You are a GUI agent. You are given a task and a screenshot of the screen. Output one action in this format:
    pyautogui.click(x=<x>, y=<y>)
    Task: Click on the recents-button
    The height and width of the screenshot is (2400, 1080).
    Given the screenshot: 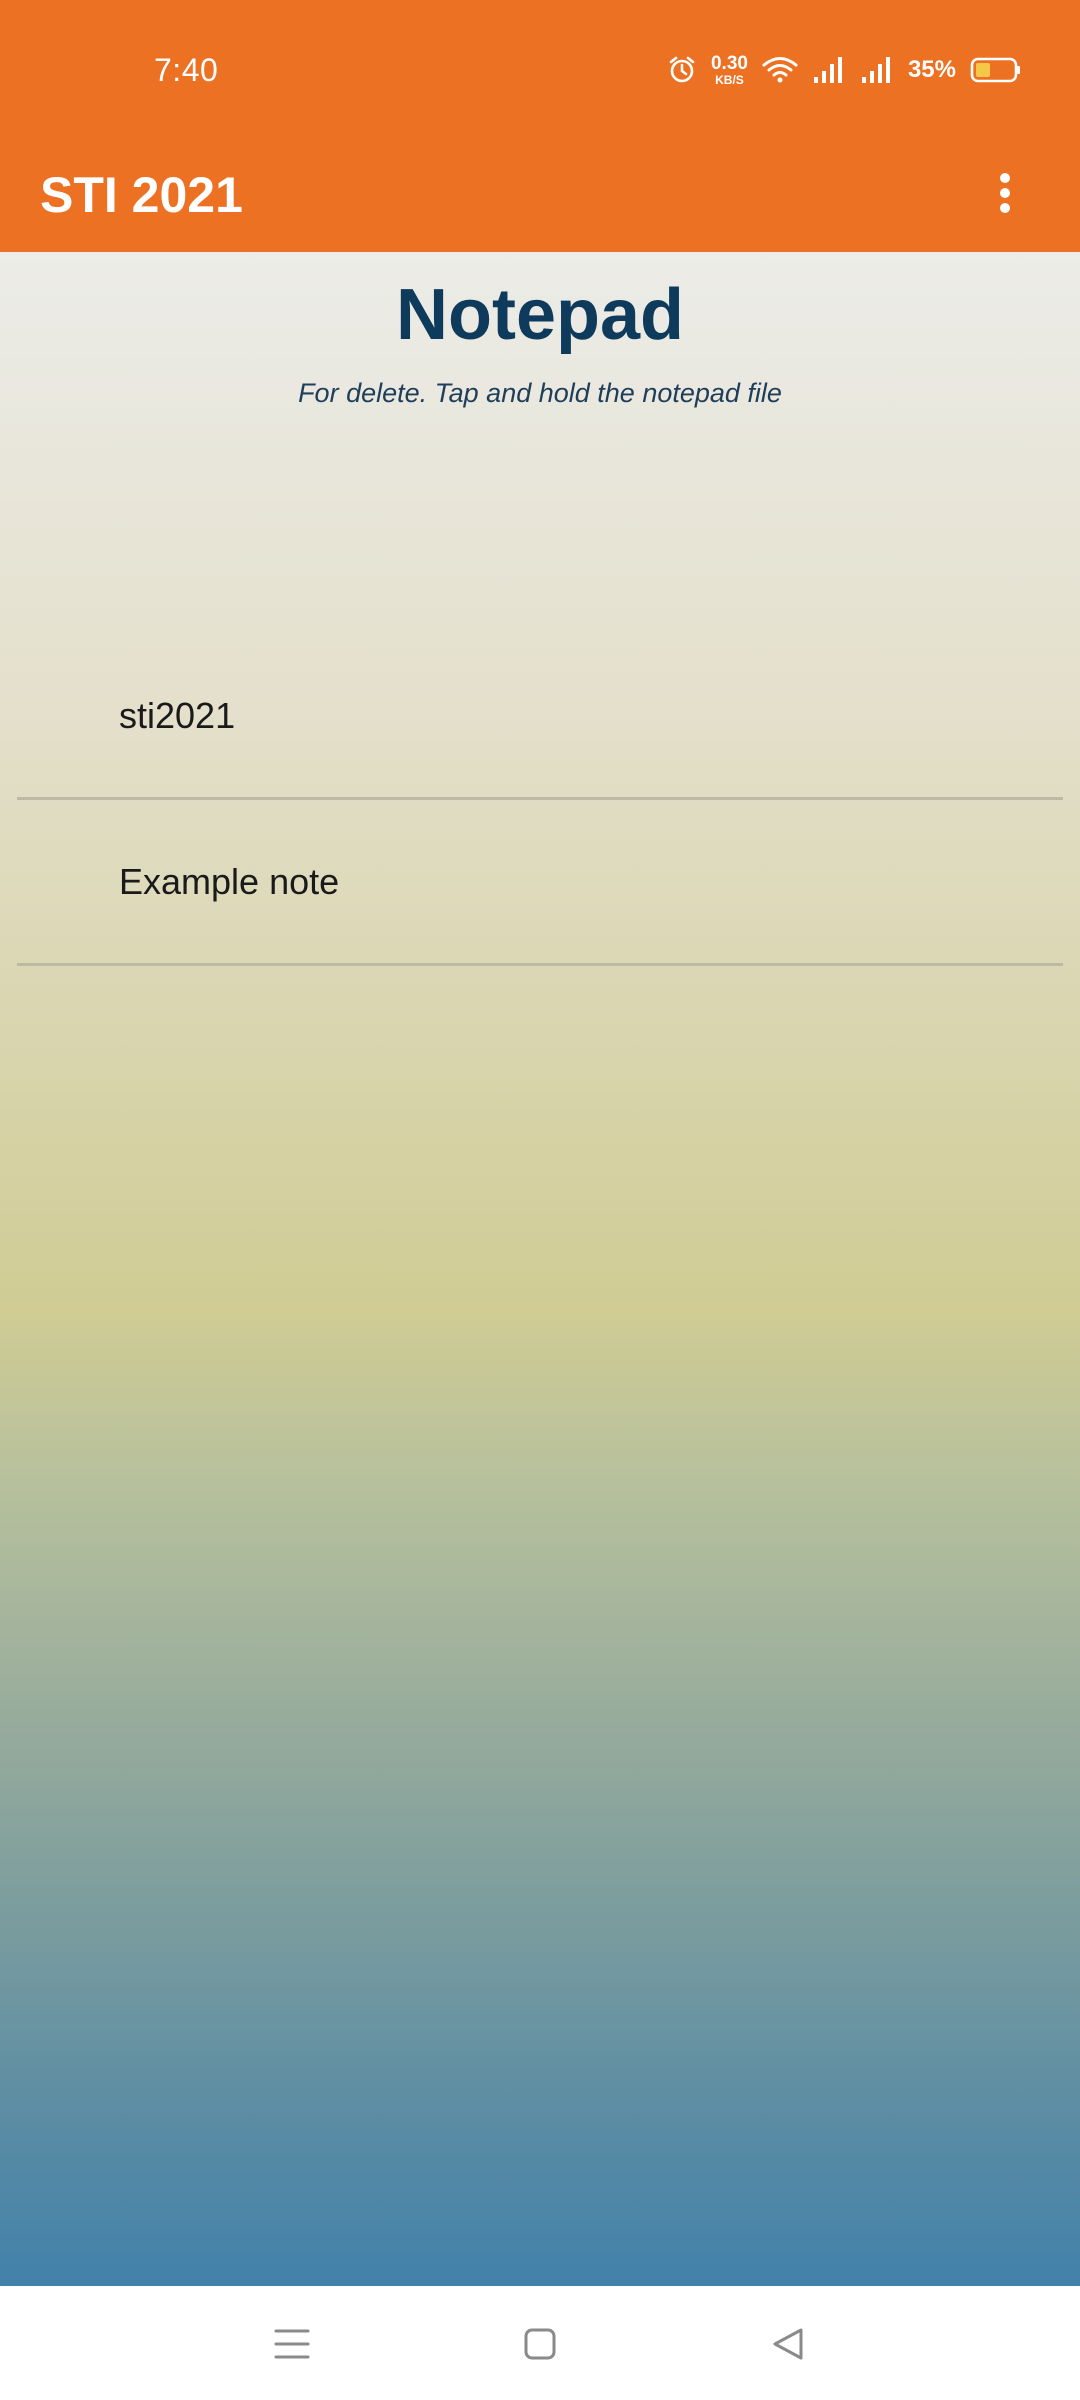 What is the action you would take?
    pyautogui.click(x=292, y=2346)
    